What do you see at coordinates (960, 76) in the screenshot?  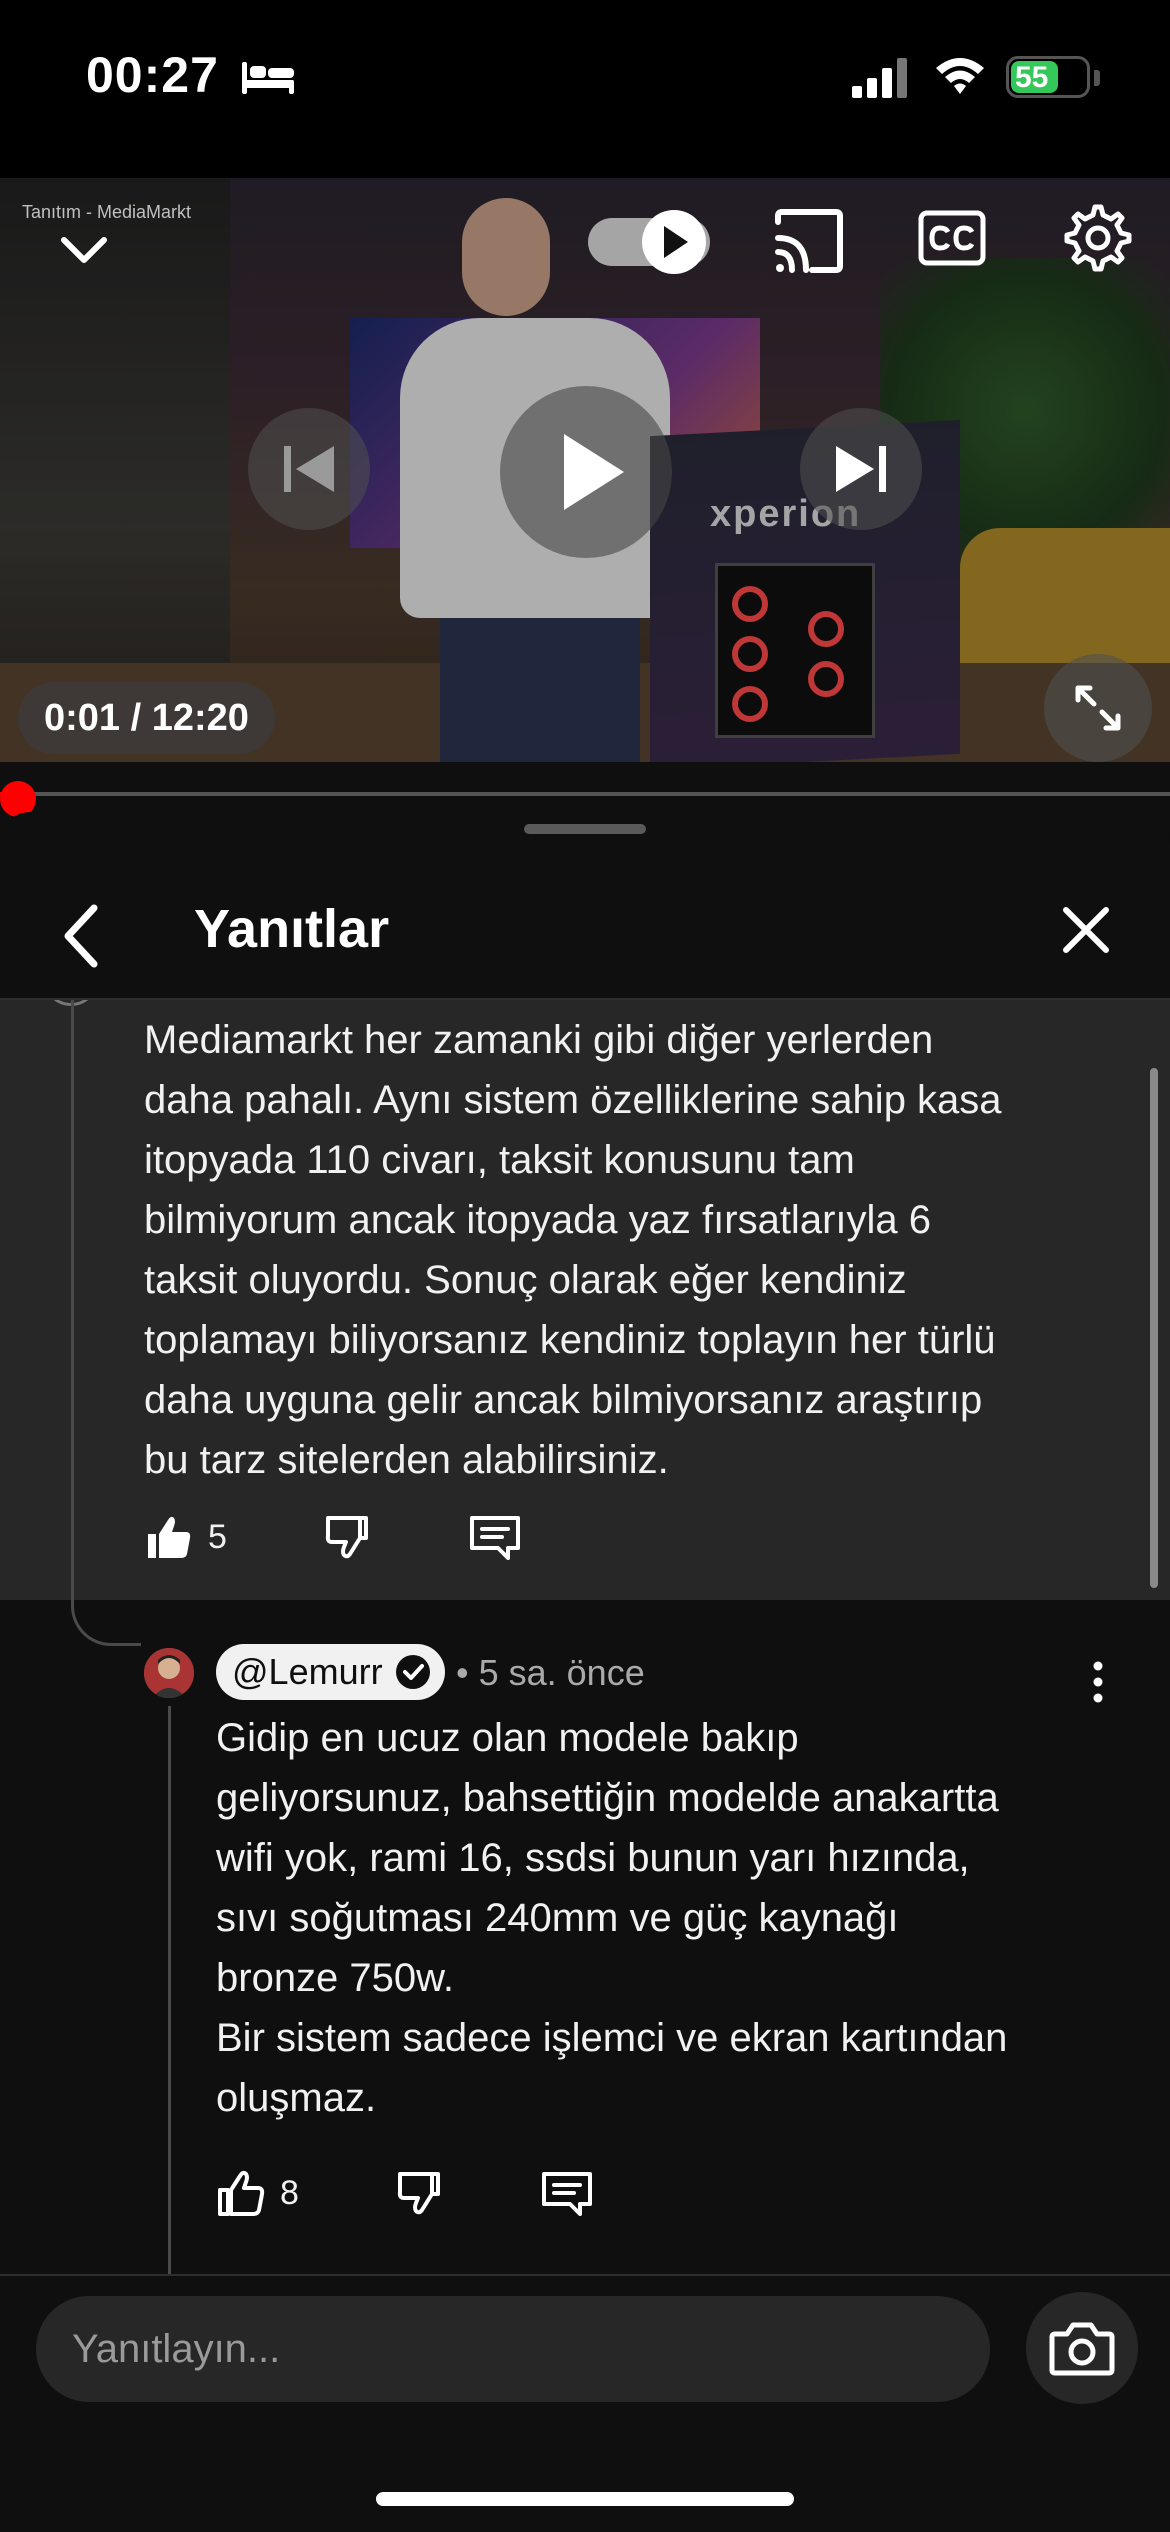 I see `wifi-icon` at bounding box center [960, 76].